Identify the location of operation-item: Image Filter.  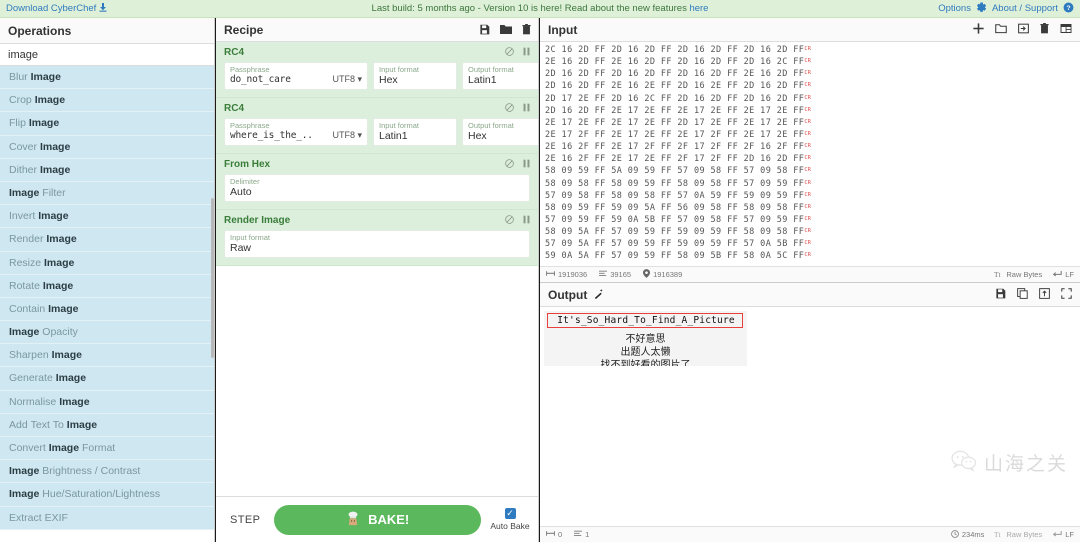
(107, 193).